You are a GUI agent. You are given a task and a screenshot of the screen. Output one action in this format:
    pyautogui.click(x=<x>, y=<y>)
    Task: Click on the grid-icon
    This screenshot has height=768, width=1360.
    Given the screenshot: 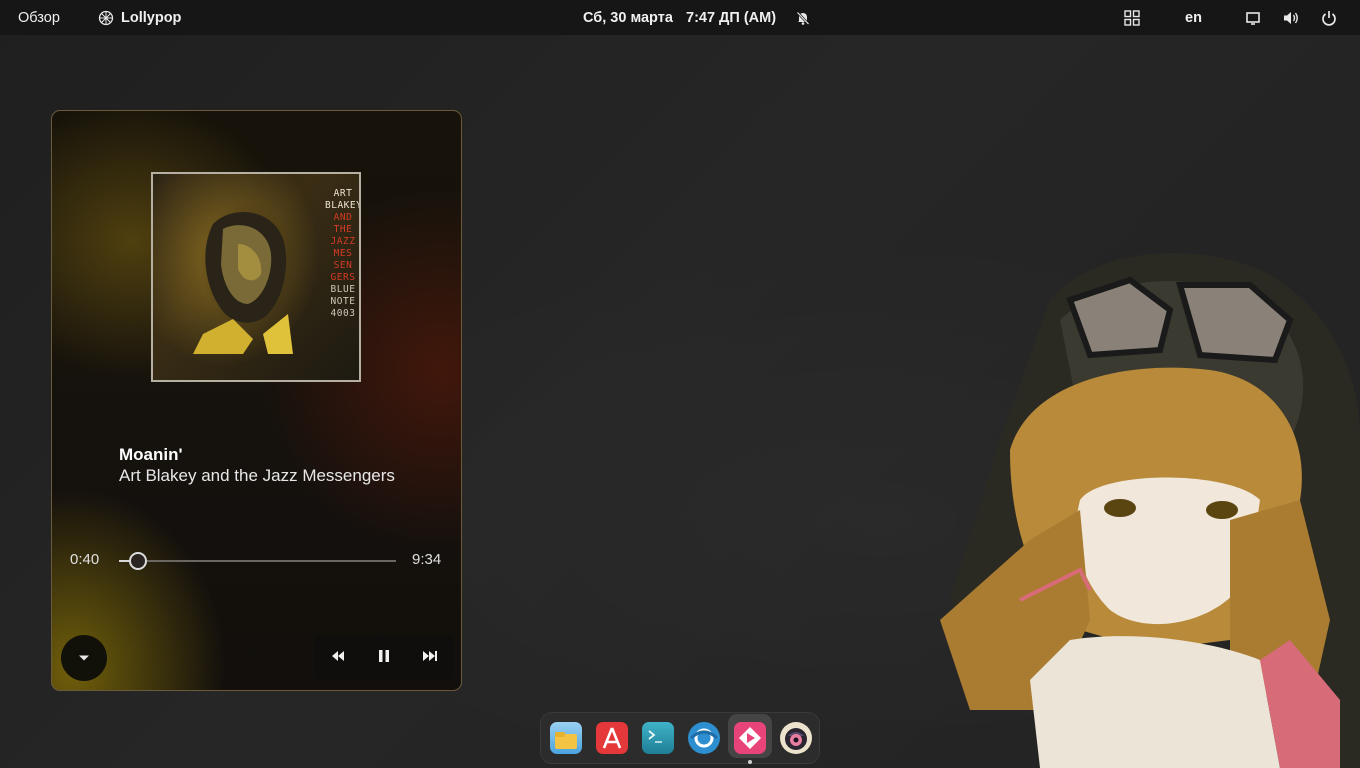 What is the action you would take?
    pyautogui.click(x=1132, y=17)
    